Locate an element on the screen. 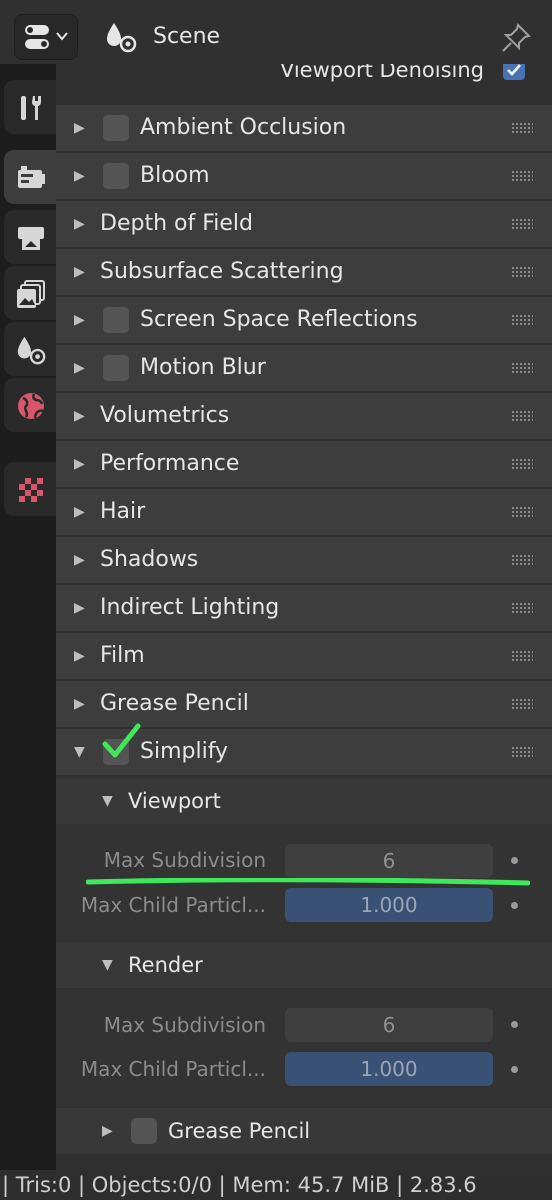 The image size is (552, 1200). scene-icon is located at coordinates (121, 39).